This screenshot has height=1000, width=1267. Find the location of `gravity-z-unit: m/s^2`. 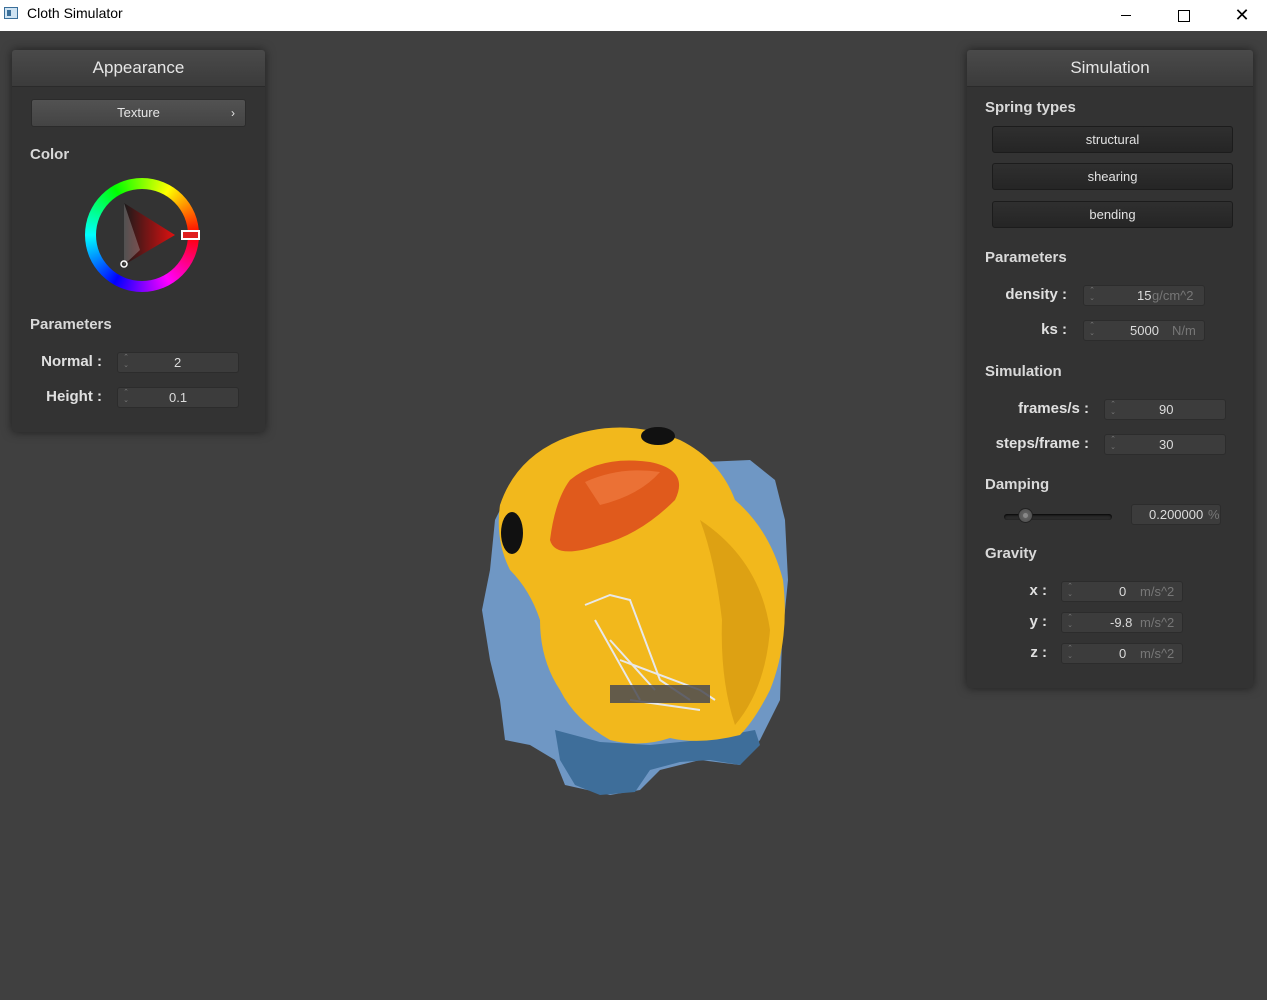

gravity-z-unit: m/s^2 is located at coordinates (1157, 653).